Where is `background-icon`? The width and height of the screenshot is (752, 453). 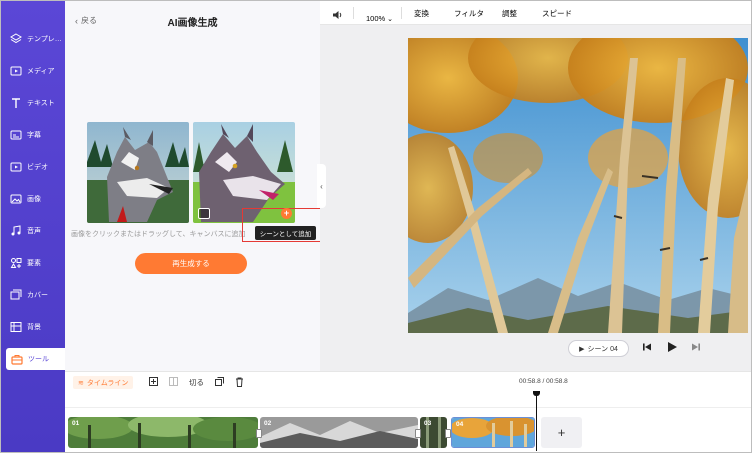 background-icon is located at coordinates (16, 327).